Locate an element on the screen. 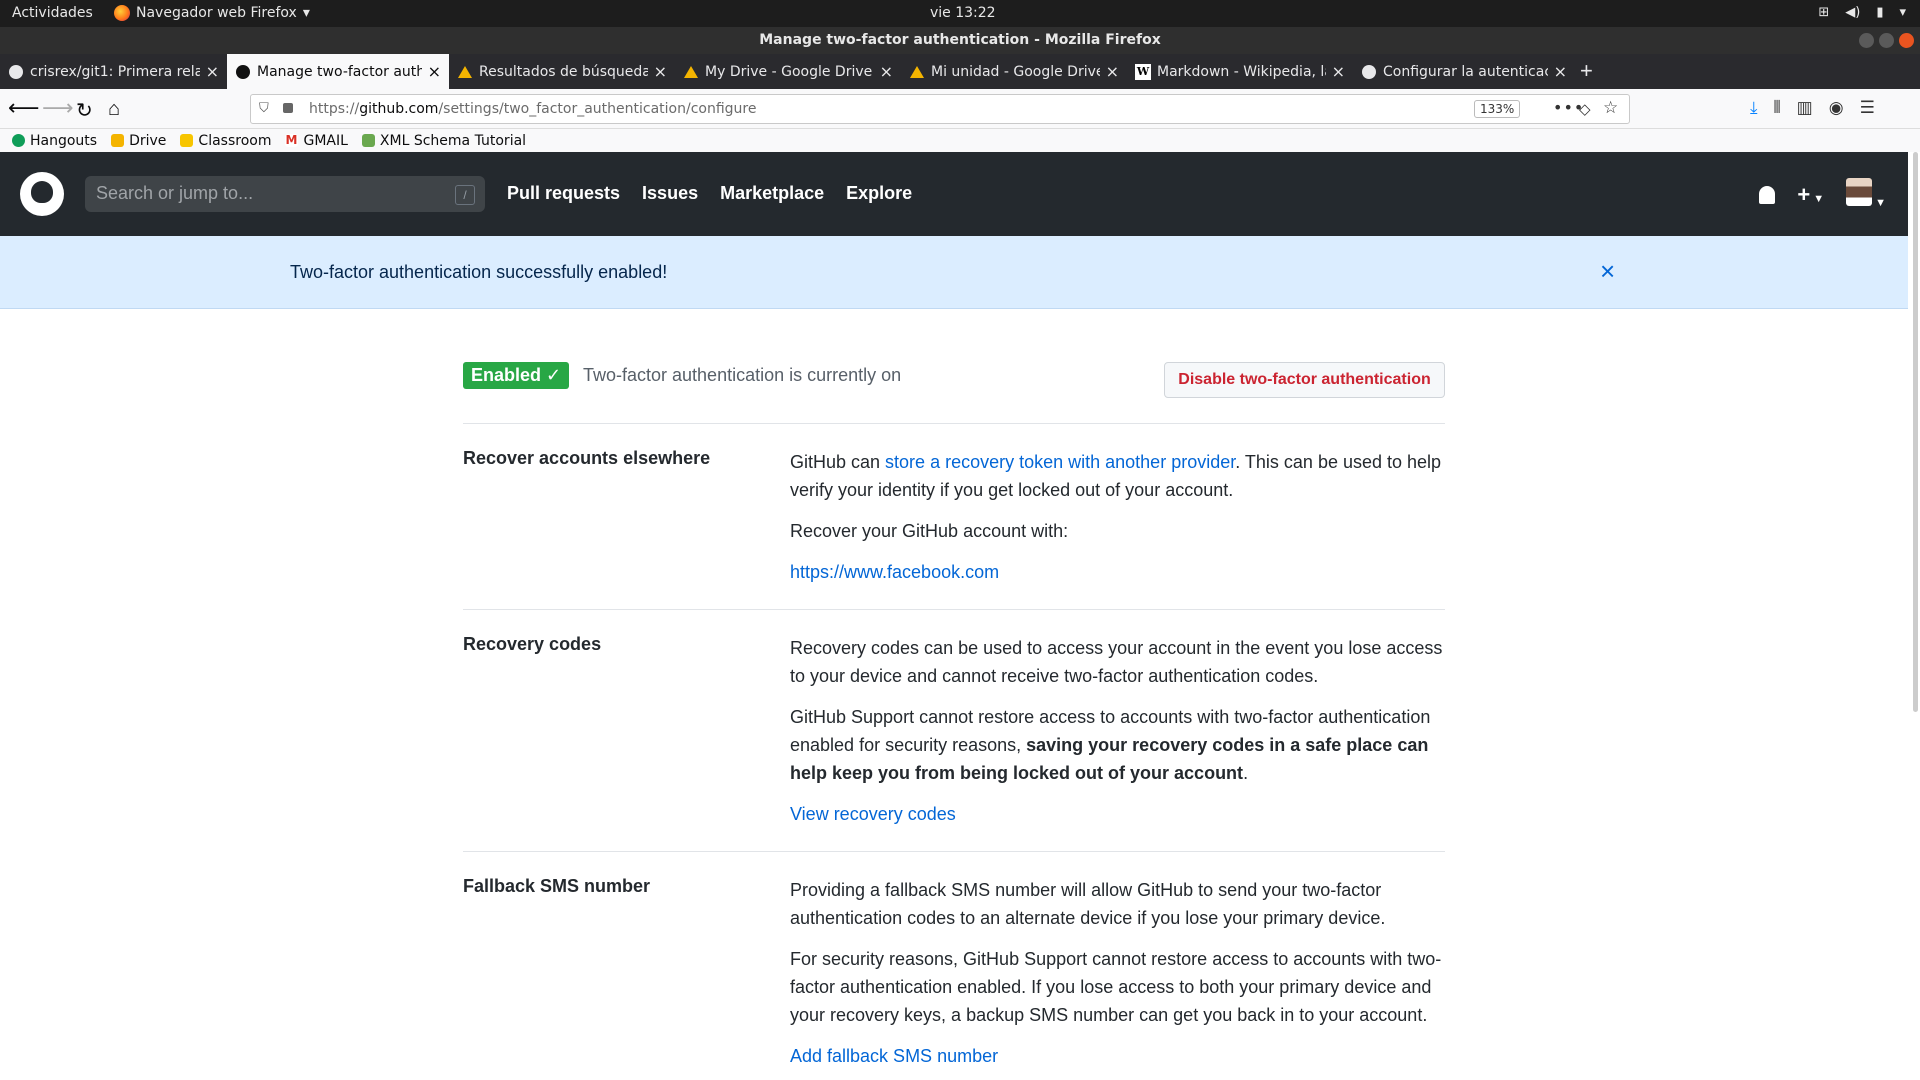 The height and width of the screenshot is (1080, 1920). search-input: Search or jump to... / is located at coordinates (285, 194).